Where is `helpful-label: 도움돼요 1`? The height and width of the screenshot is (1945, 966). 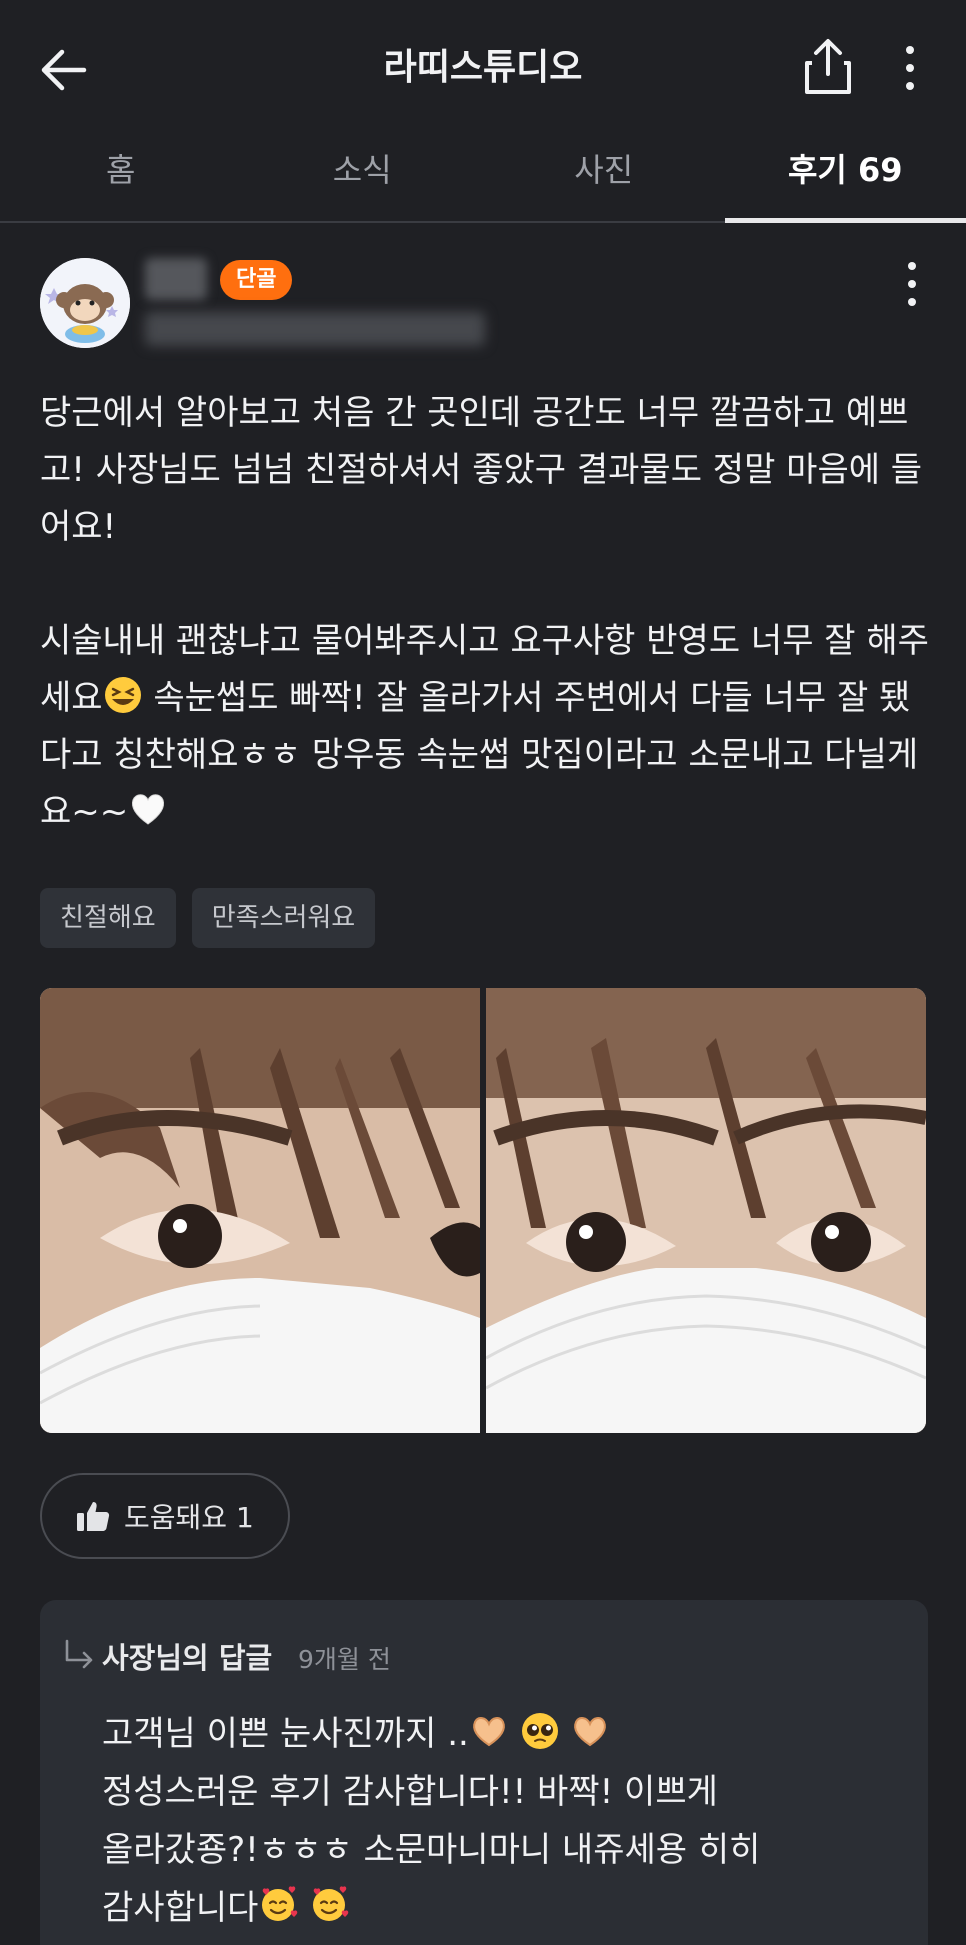 helpful-label: 도움돼요 1 is located at coordinates (189, 1517).